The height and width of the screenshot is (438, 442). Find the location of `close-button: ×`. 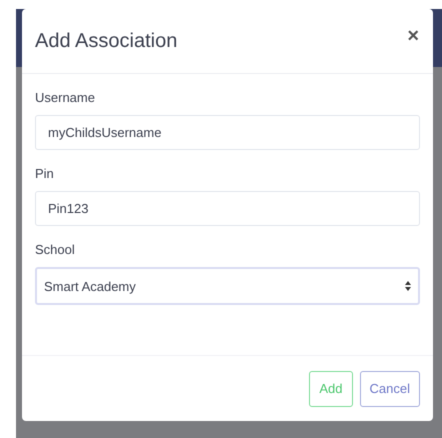

close-button: × is located at coordinates (413, 36).